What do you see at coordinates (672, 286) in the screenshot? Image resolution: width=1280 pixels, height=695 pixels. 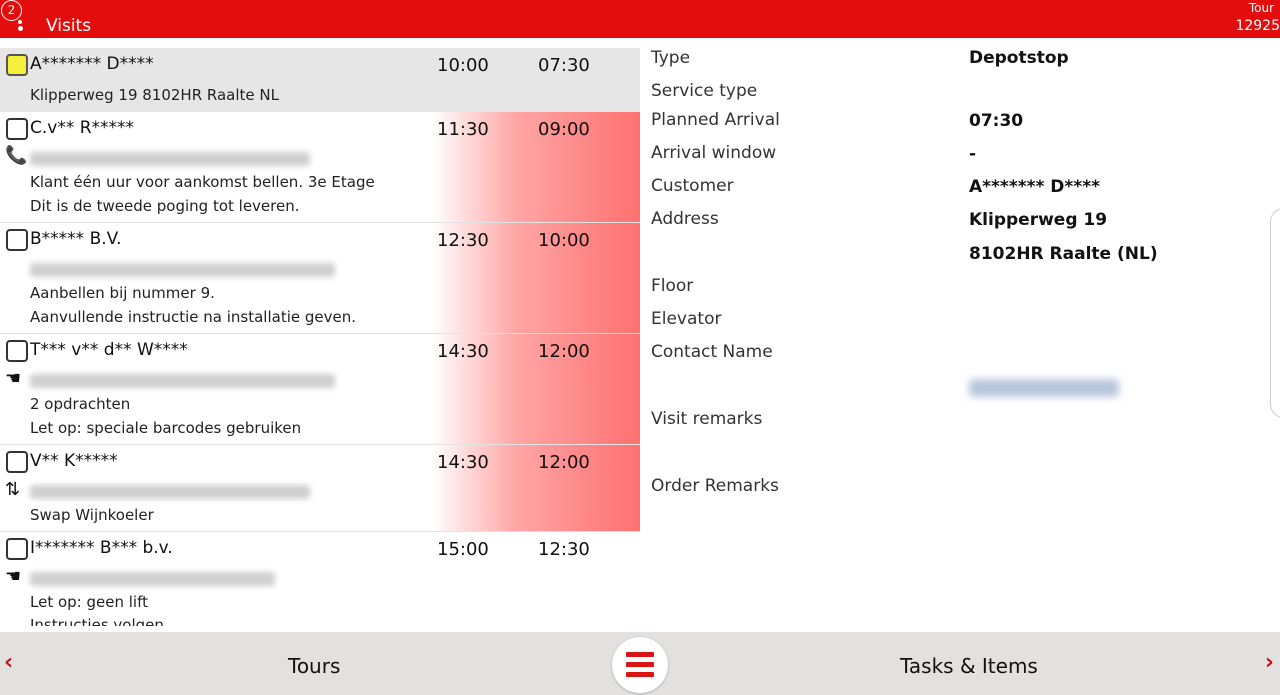 I see `floor-label: Floor` at bounding box center [672, 286].